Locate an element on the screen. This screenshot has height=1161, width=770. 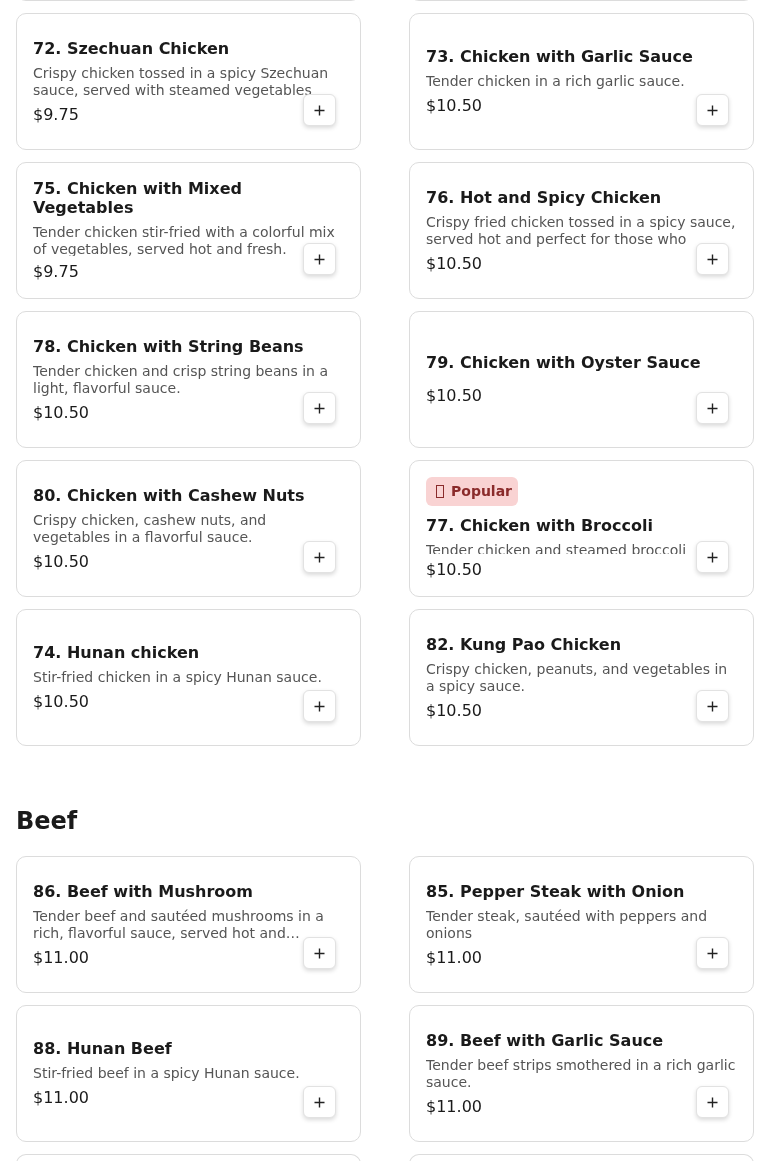
item-description: Tender steak, sautéed with peppers and onions is located at coordinates (567, 924).